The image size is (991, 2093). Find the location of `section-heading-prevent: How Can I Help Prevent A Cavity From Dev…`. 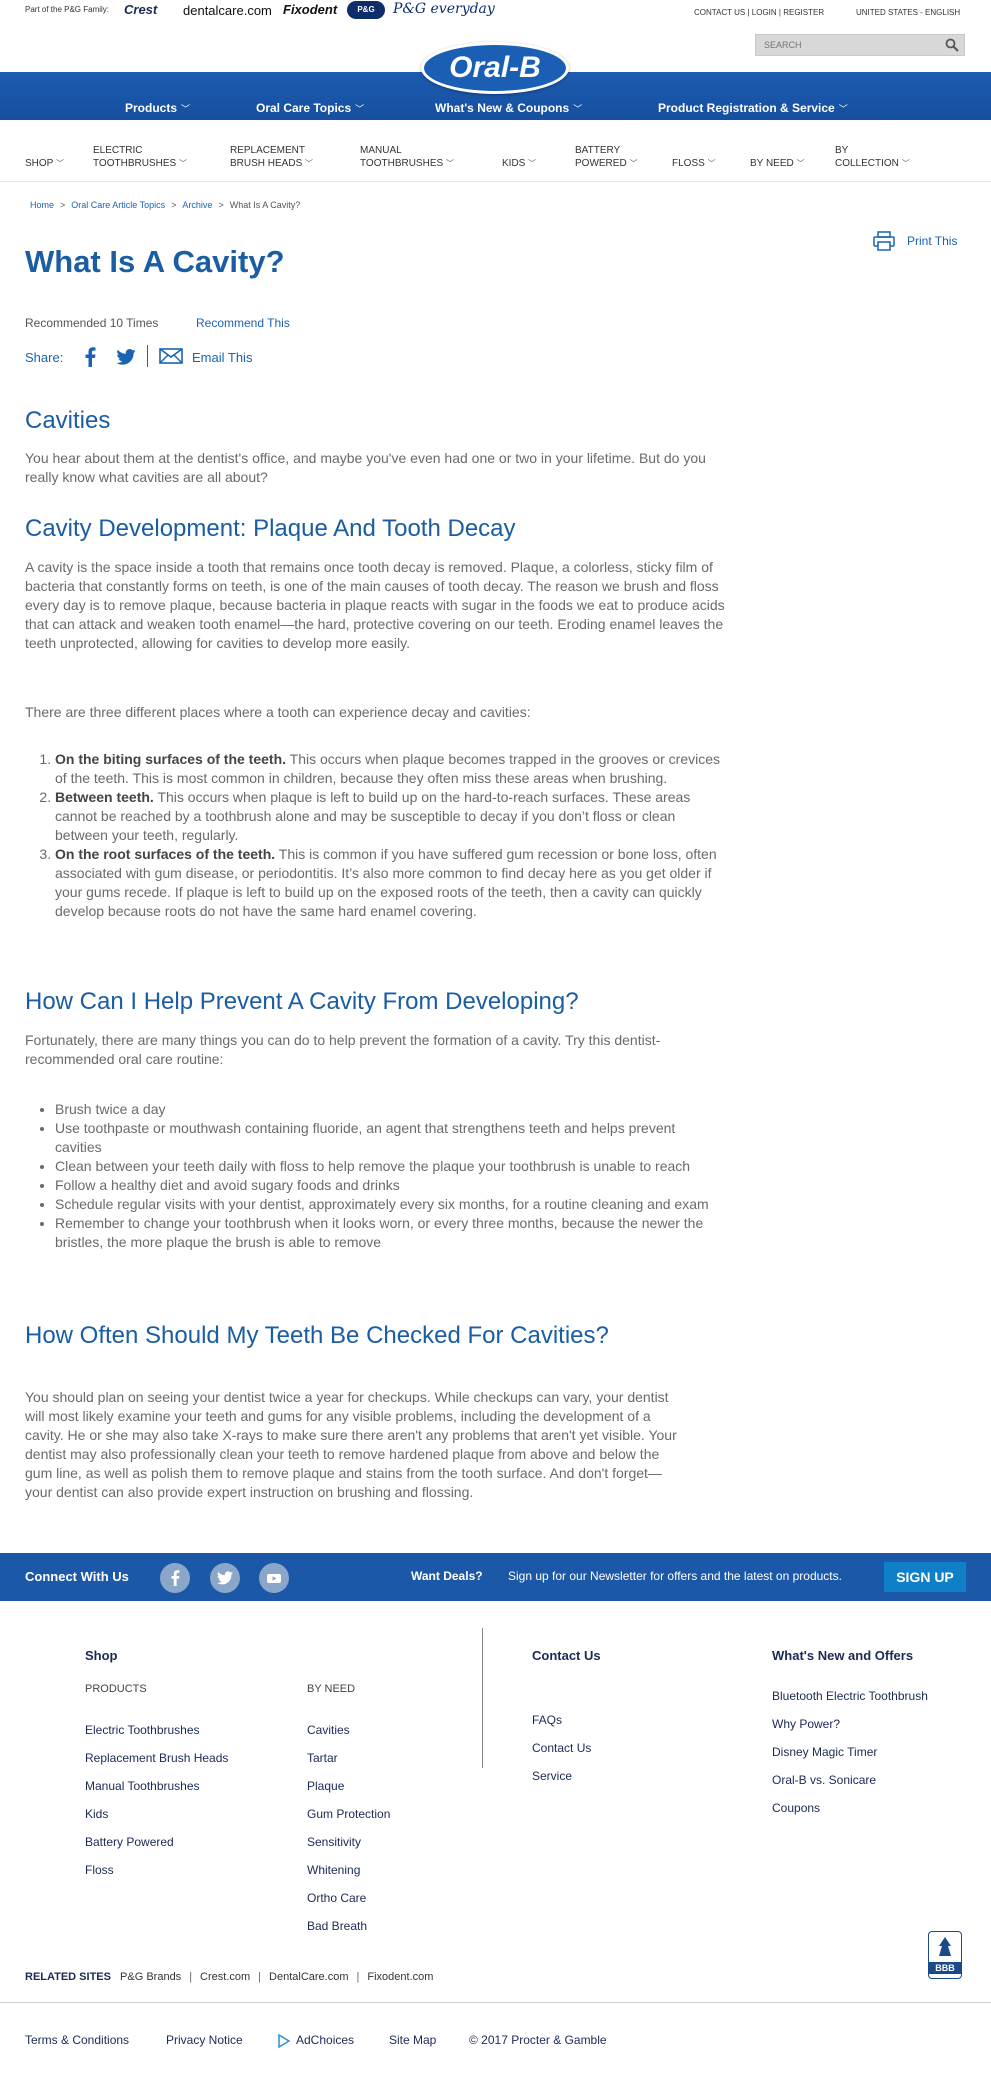

section-heading-prevent: How Can I Help Prevent A Cavity From Dev… is located at coordinates (302, 1001).